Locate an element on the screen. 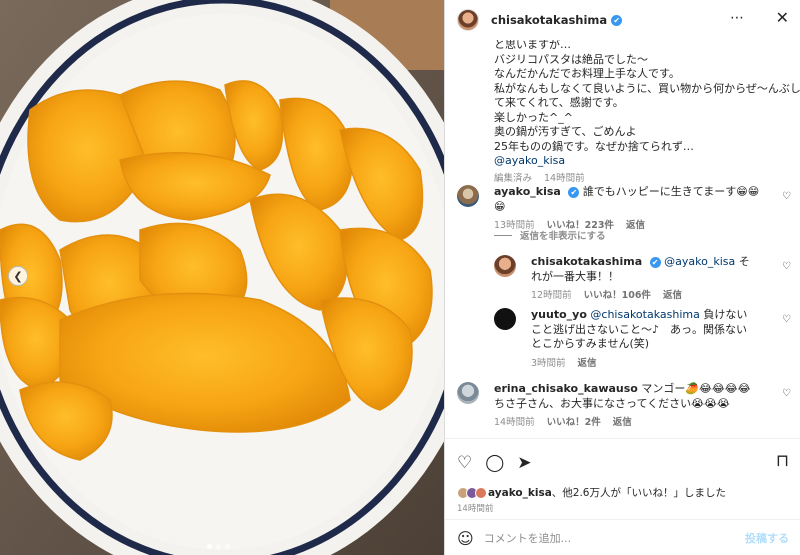 The height and width of the screenshot is (555, 800). comment-time: 3時間前 is located at coordinates (548, 364).